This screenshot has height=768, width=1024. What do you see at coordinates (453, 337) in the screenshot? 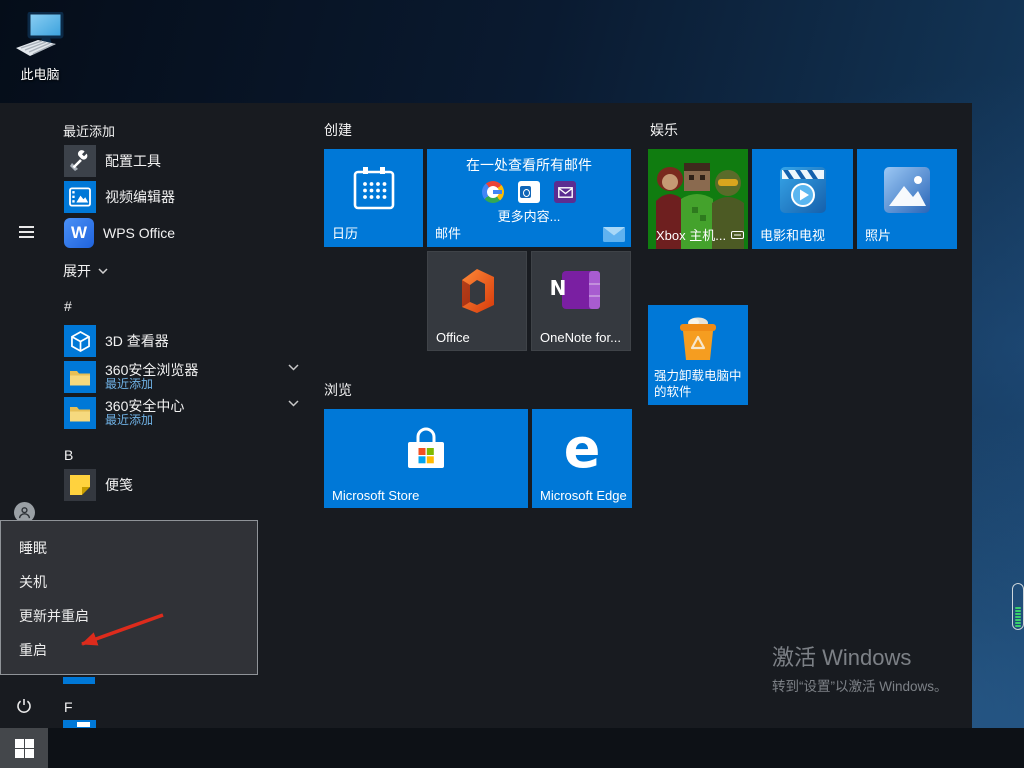
I see `tile-label: Office` at bounding box center [453, 337].